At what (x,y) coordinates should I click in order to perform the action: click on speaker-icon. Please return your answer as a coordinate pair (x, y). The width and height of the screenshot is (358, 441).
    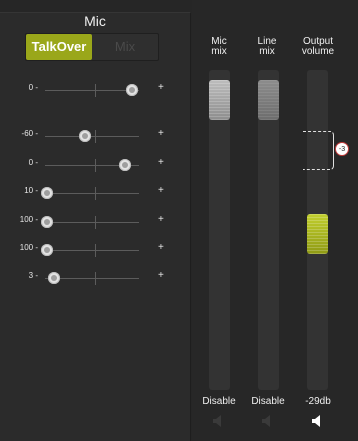
    Looking at the image, I should click on (318, 421).